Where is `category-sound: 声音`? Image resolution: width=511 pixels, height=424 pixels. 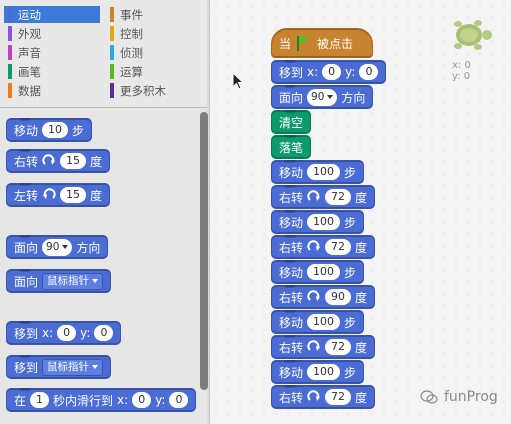
category-sound: 声音 is located at coordinates (22, 52).